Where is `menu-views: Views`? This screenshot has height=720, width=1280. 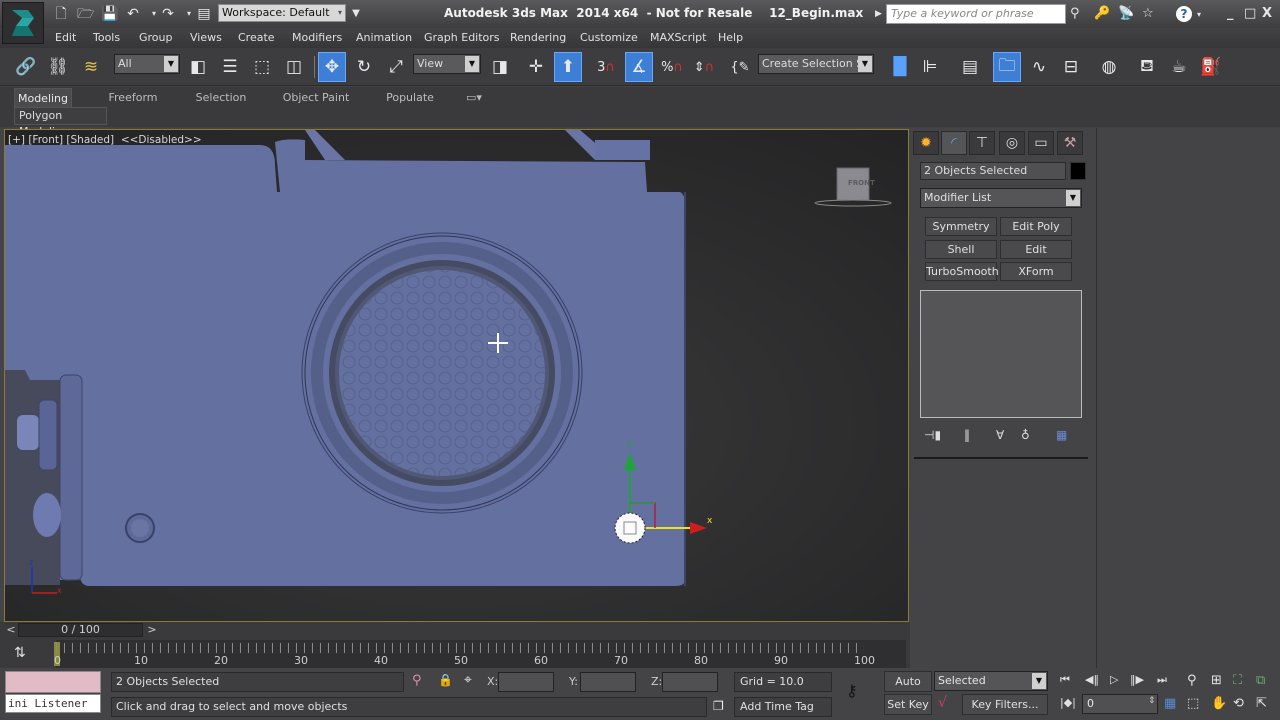 menu-views: Views is located at coordinates (206, 37).